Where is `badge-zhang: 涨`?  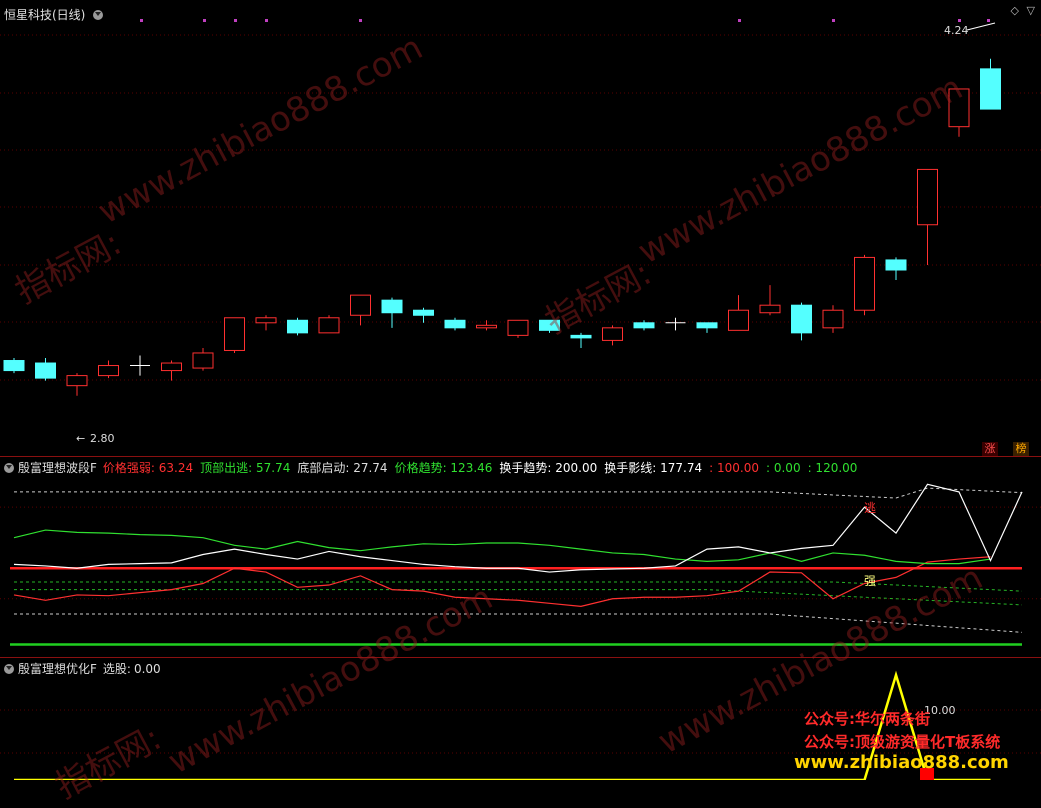 badge-zhang: 涨 is located at coordinates (990, 449).